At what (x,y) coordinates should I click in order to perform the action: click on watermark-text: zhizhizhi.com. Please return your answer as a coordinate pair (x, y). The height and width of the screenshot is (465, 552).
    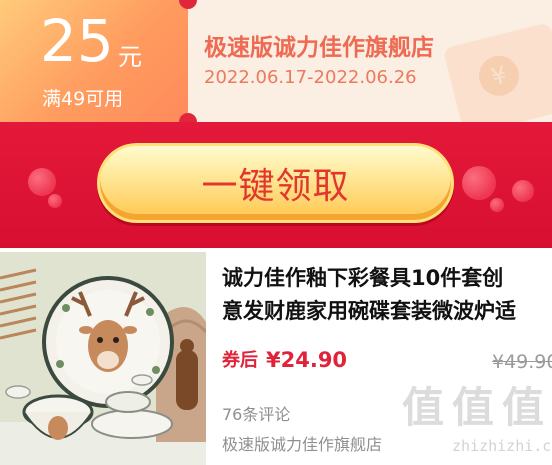
    Looking at the image, I should click on (502, 446).